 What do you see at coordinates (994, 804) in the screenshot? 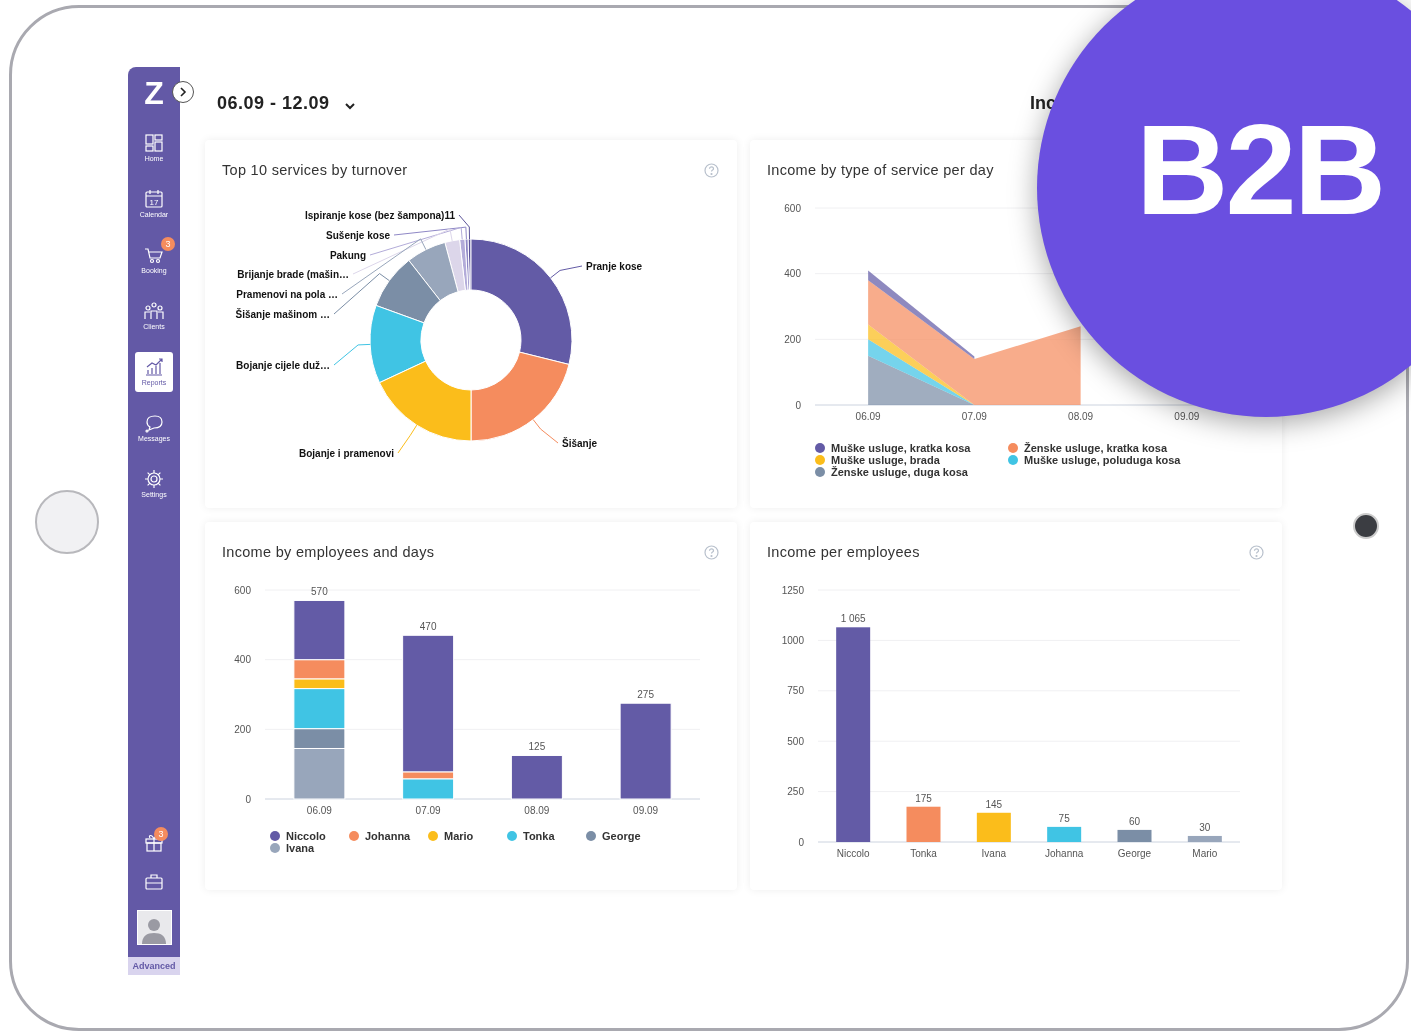
I see `value-label: 145` at bounding box center [994, 804].